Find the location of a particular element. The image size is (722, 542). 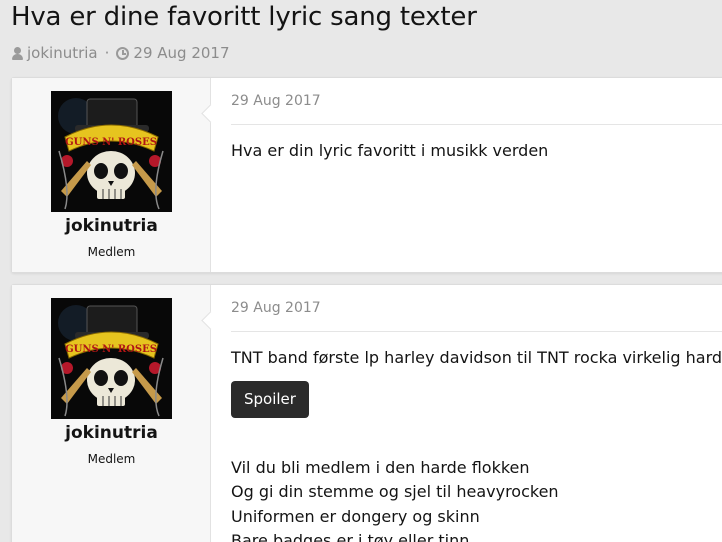

user-icon is located at coordinates (17, 53).